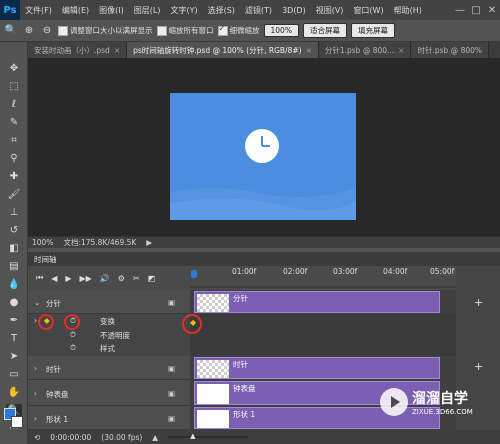 The height and width of the screenshot is (444, 500). I want to click on status-arrow-icon: ▶, so click(149, 242).